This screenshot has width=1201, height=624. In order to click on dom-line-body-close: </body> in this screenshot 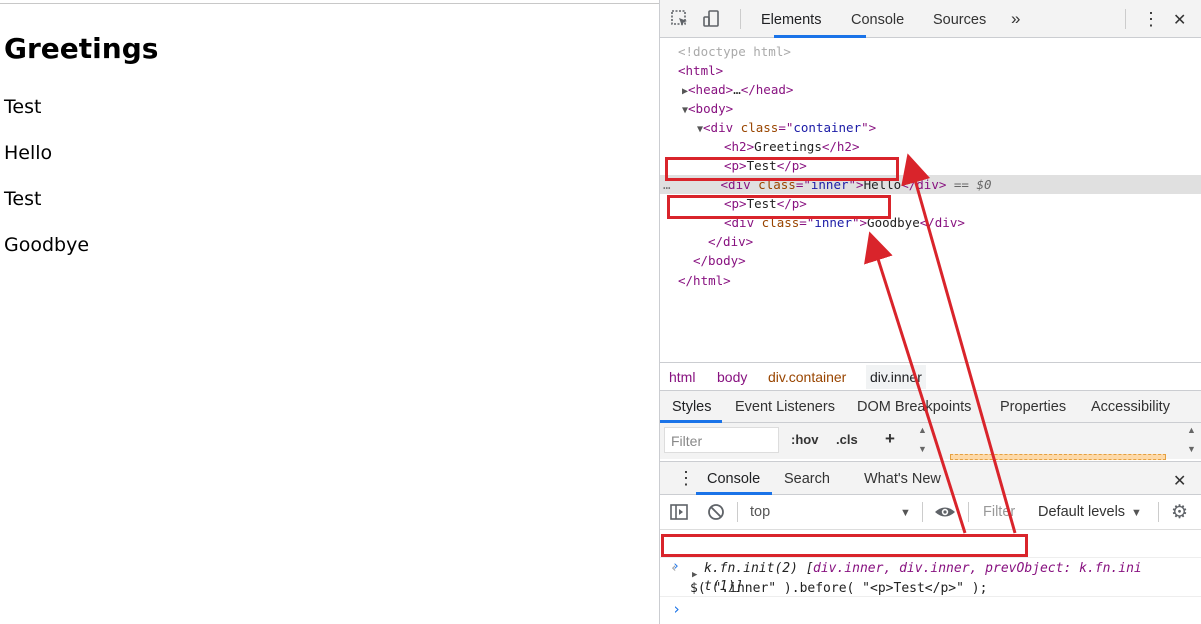, I will do `click(930, 260)`.